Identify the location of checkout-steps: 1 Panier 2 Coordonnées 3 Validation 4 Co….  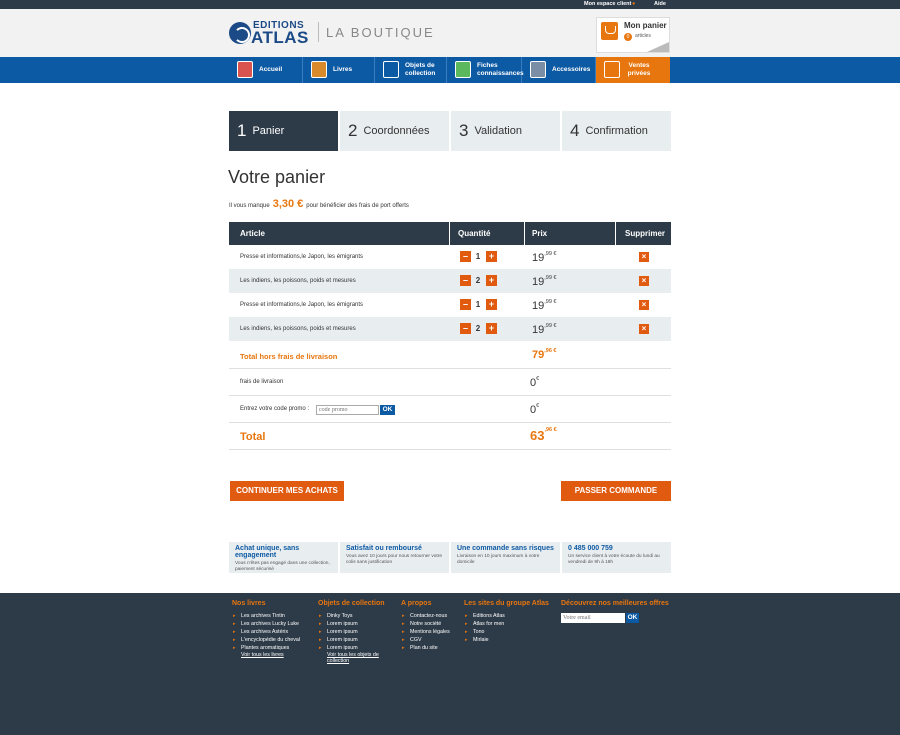
(450, 131).